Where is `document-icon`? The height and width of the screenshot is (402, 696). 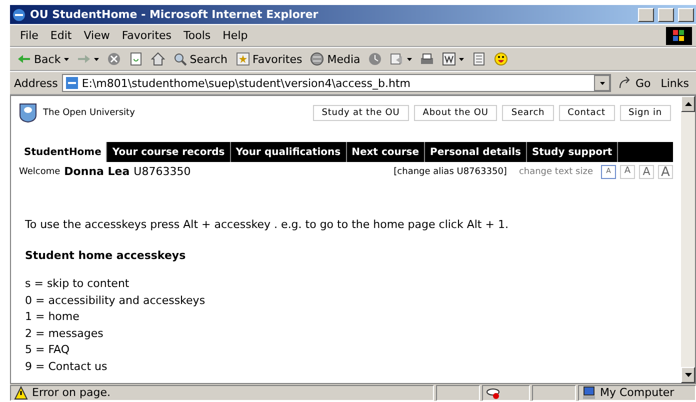
document-icon is located at coordinates (449, 59).